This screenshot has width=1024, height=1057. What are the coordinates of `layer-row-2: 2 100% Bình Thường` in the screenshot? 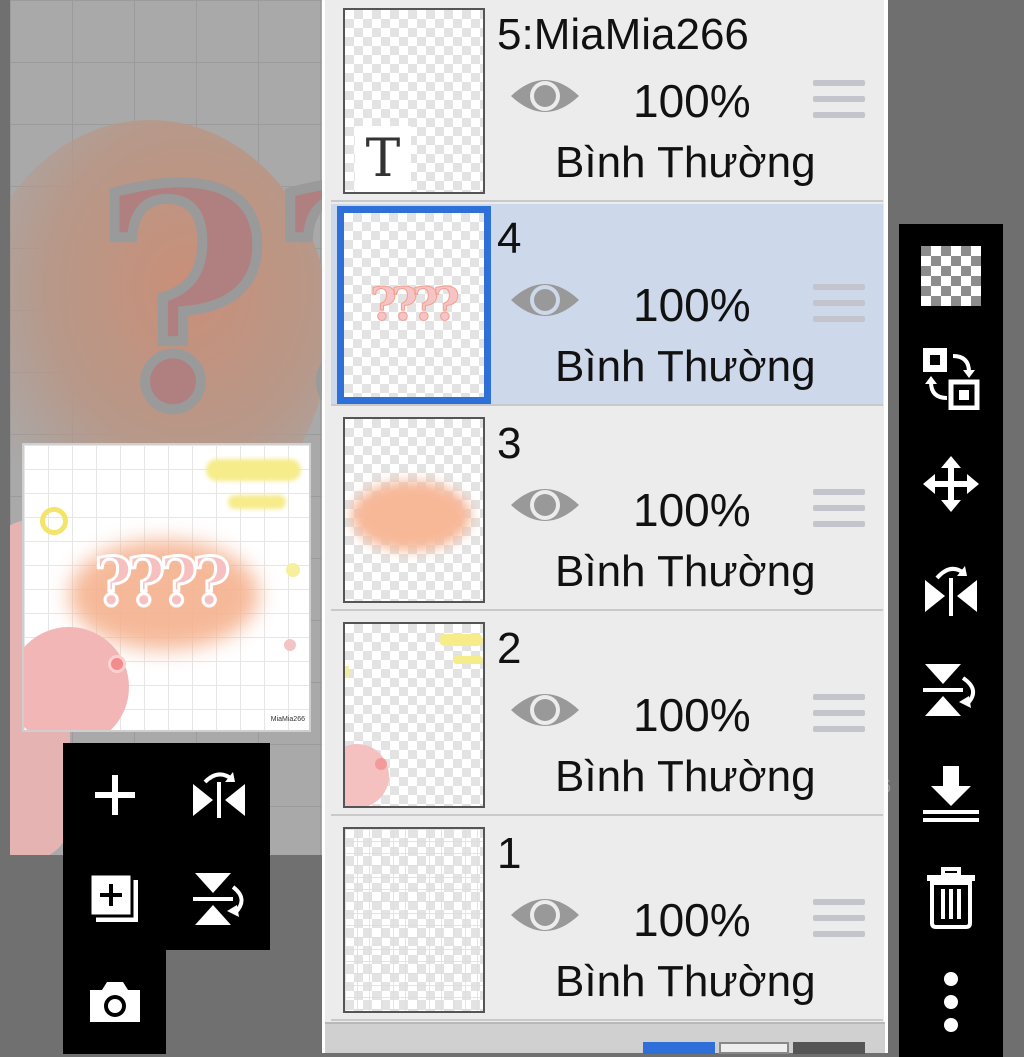 It's located at (607, 715).